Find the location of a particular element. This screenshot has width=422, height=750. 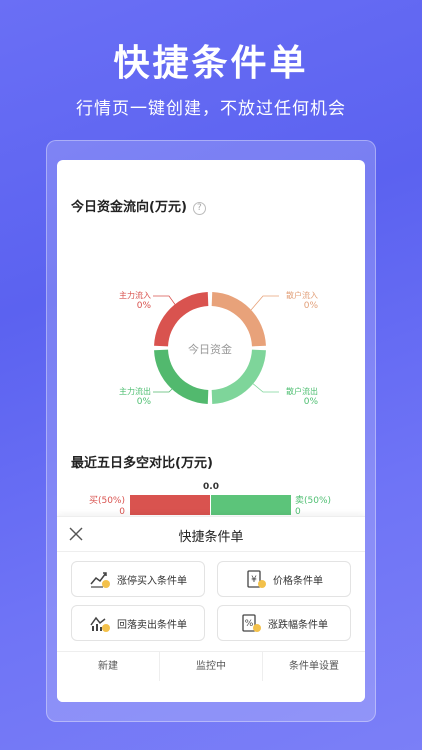

pullback-sell-order-label: 回落卖出条件单 is located at coordinates (152, 625).